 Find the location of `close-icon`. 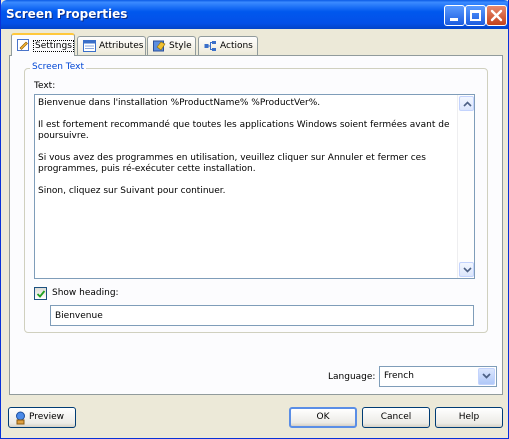

close-icon is located at coordinates (496, 15).